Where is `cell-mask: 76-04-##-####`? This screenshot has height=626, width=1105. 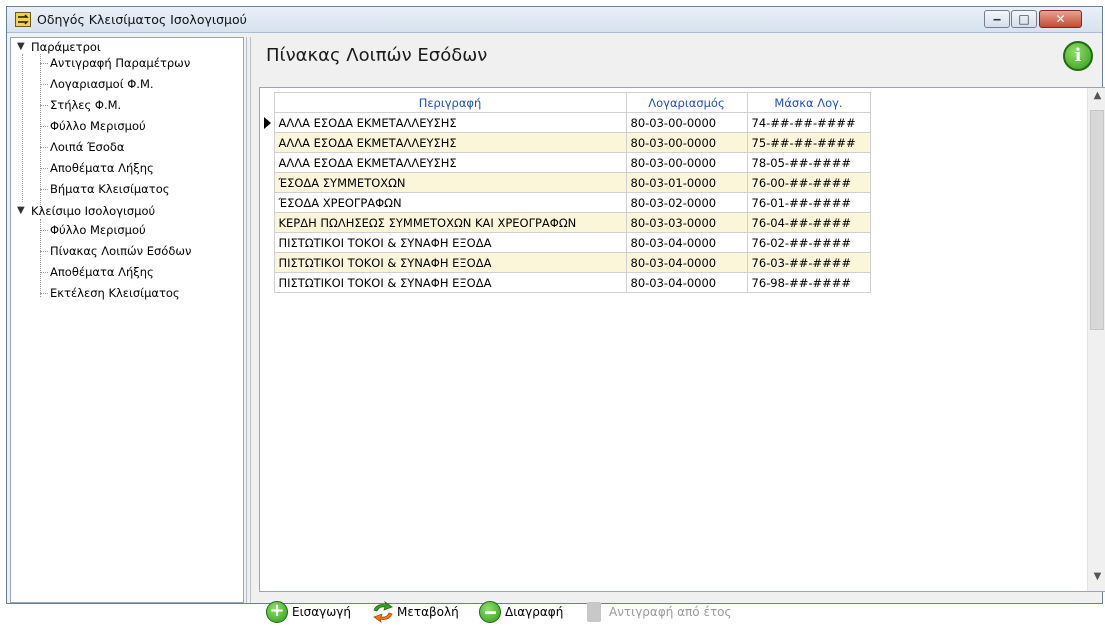
cell-mask: 76-04-##-#### is located at coordinates (808, 222).